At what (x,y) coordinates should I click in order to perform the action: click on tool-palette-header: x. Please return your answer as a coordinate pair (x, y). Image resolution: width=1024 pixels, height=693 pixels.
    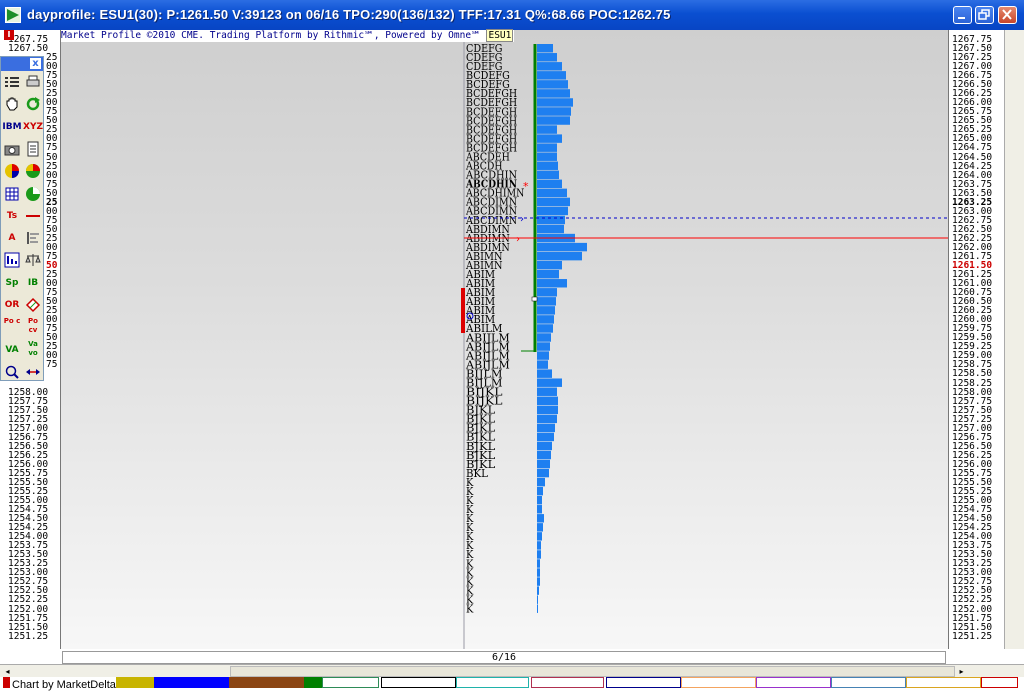
    Looking at the image, I should click on (22, 64).